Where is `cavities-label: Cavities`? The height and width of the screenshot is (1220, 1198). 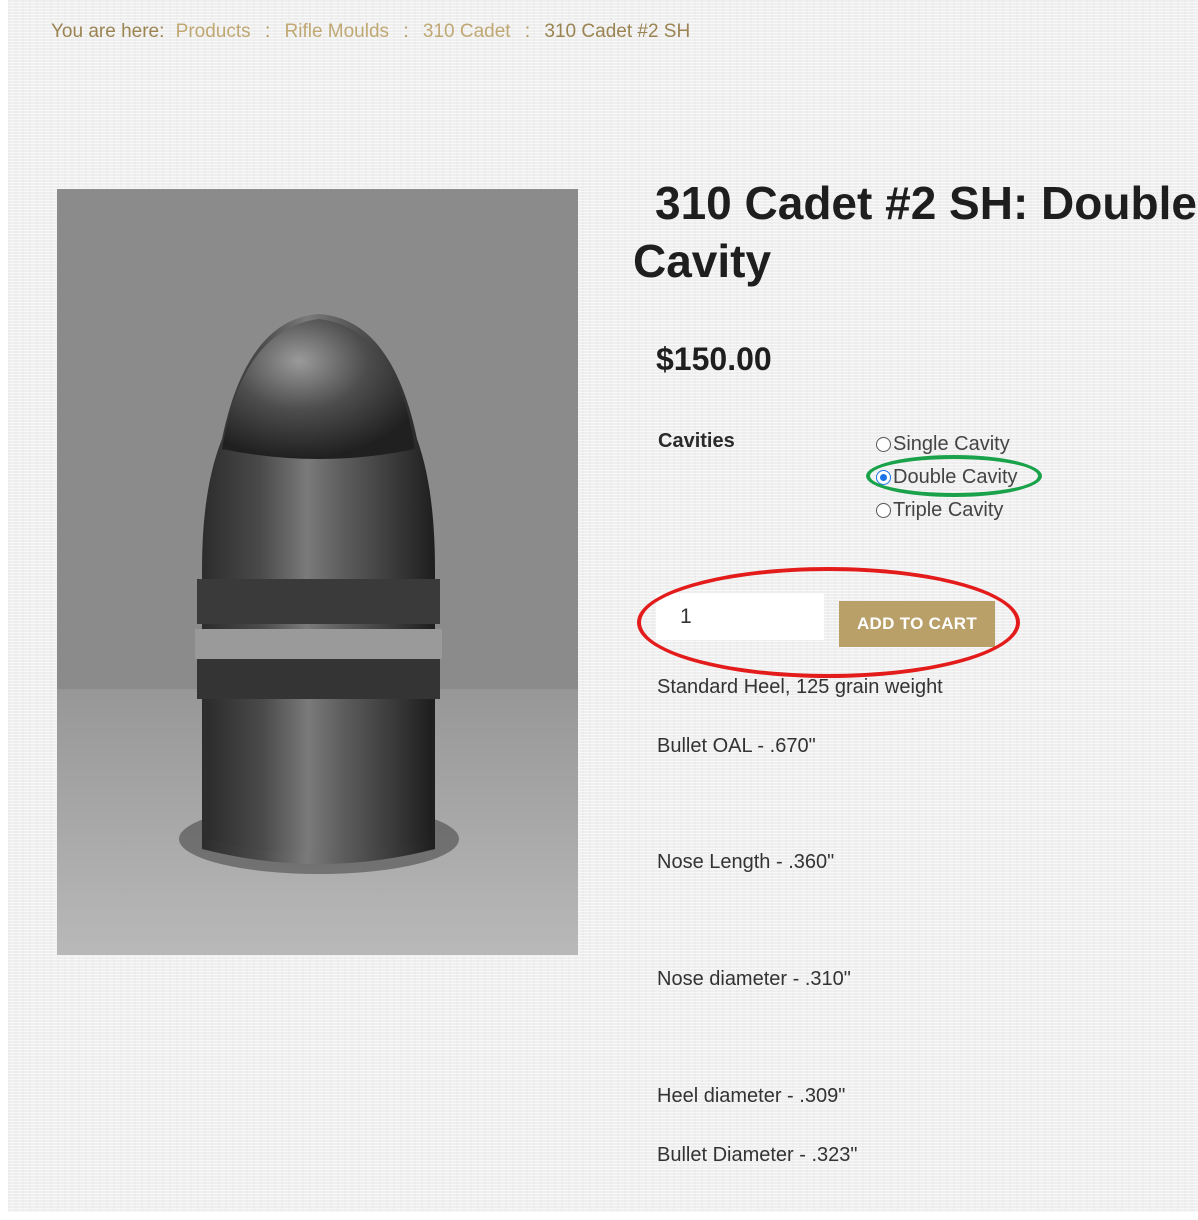
cavities-label: Cavities is located at coordinates (696, 441).